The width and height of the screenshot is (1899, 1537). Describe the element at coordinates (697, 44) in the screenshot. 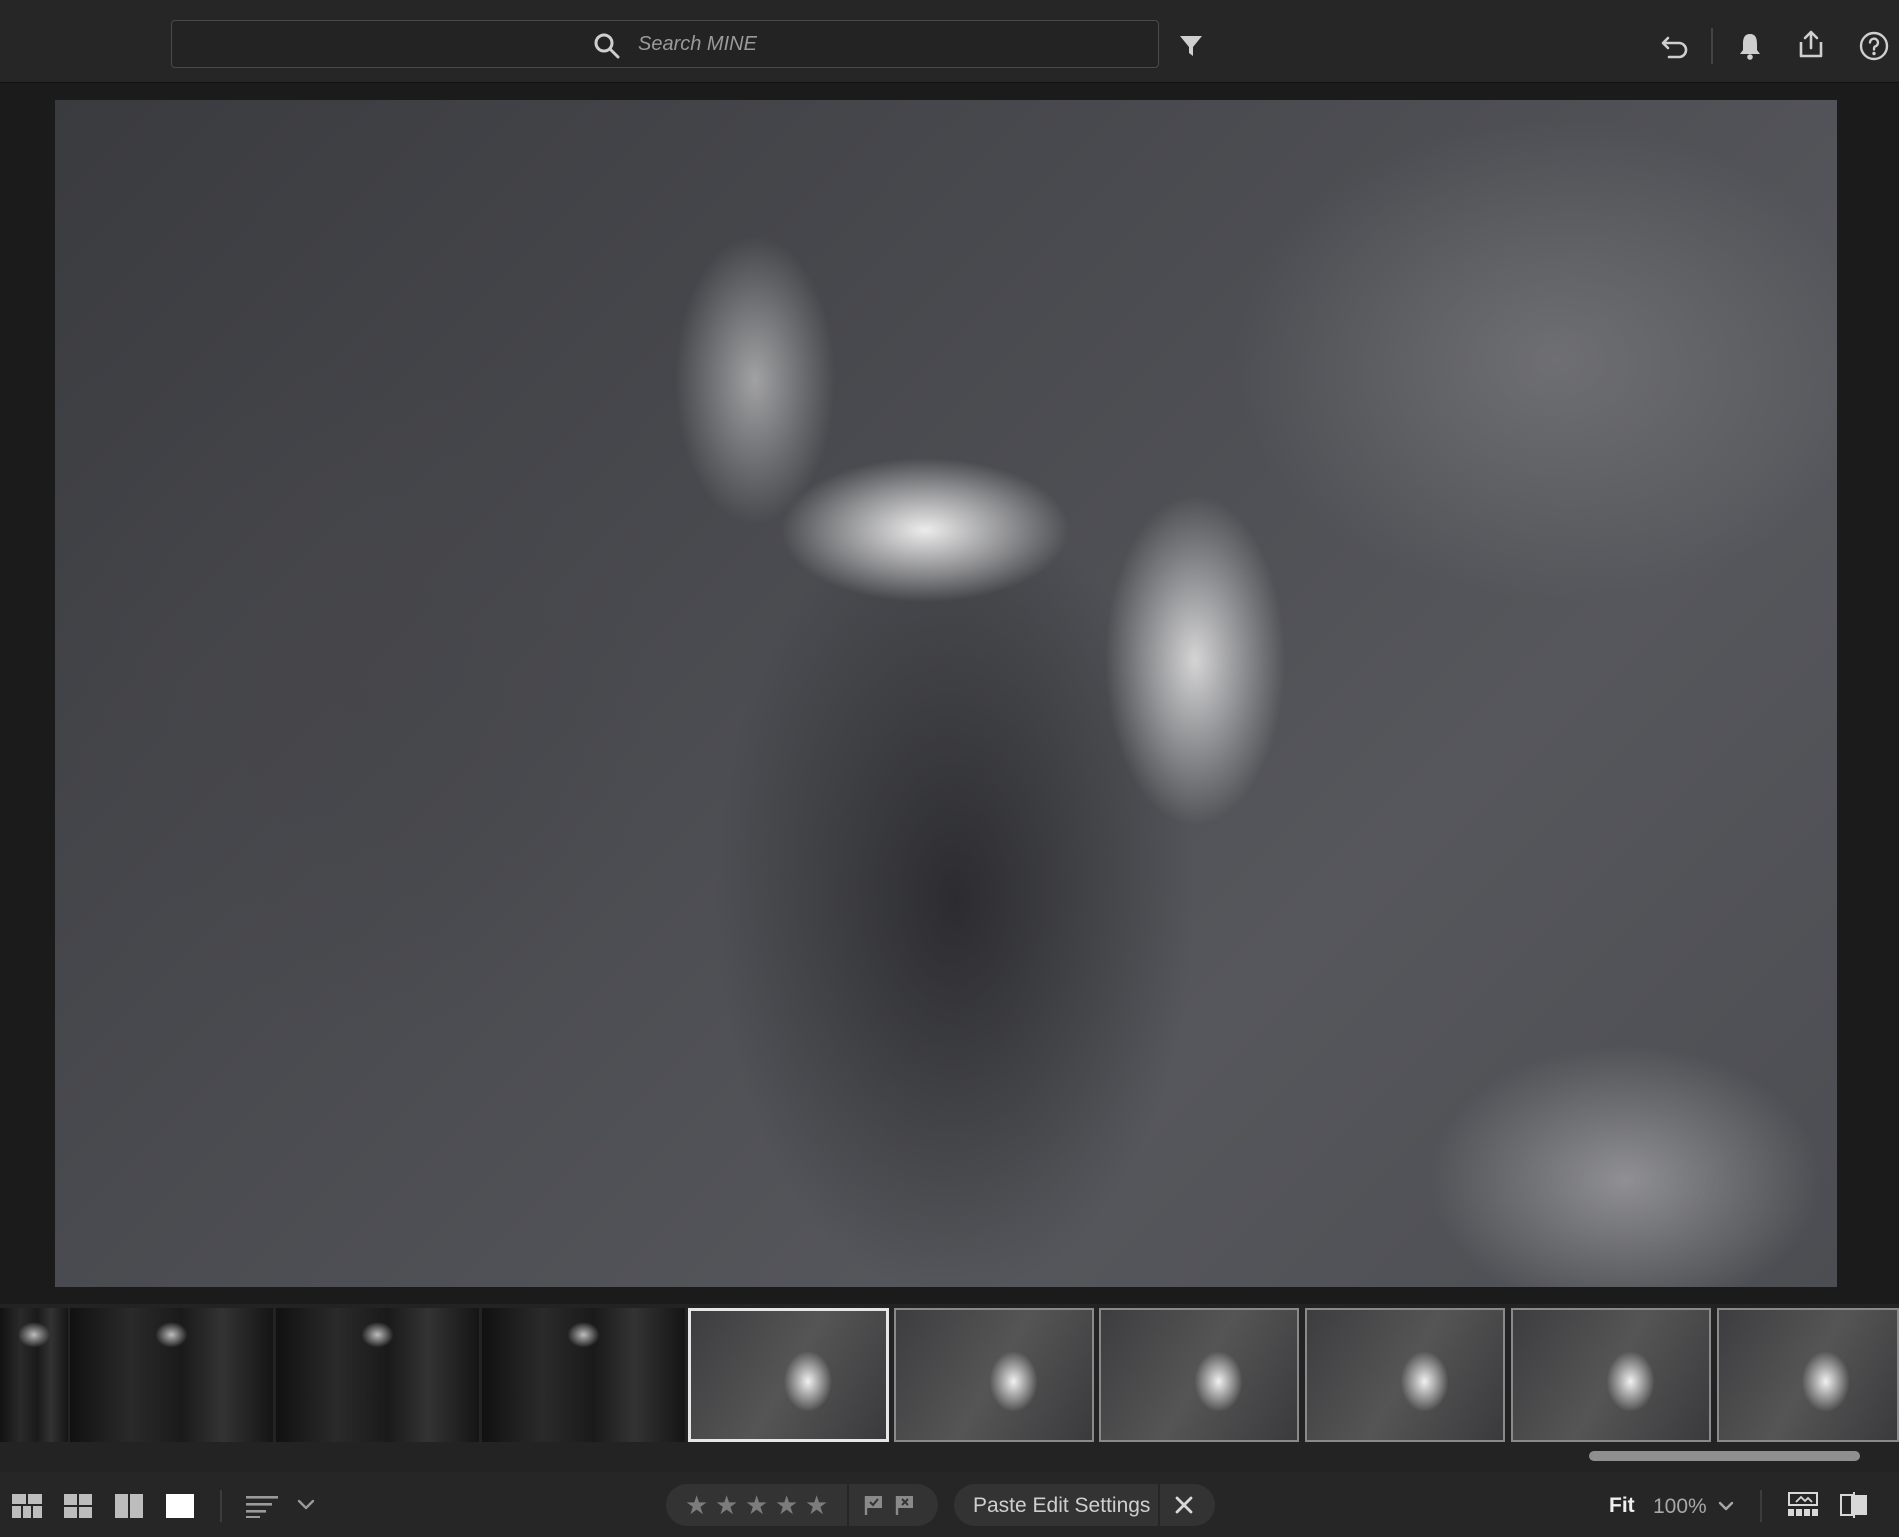

I see `search-input: Search MINE` at that location.